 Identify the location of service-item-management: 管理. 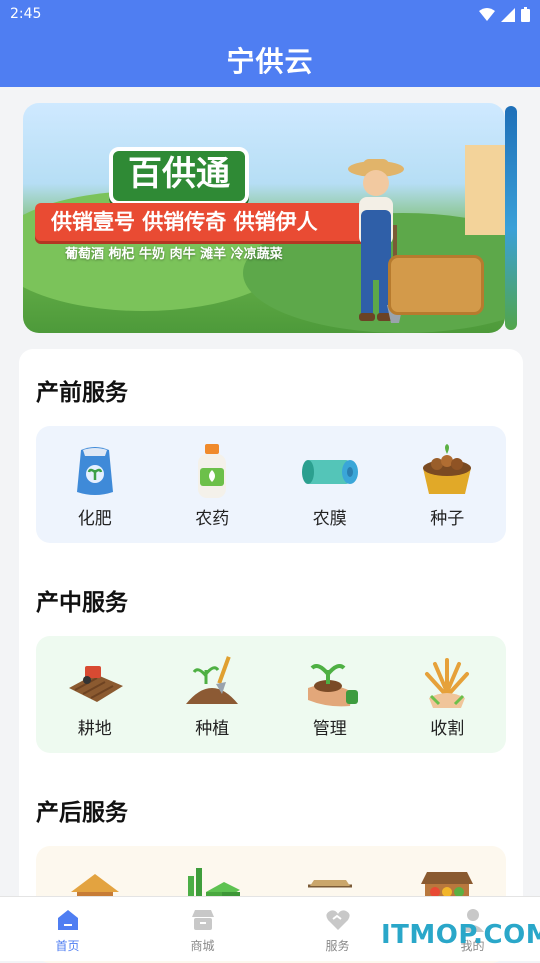
(330, 687).